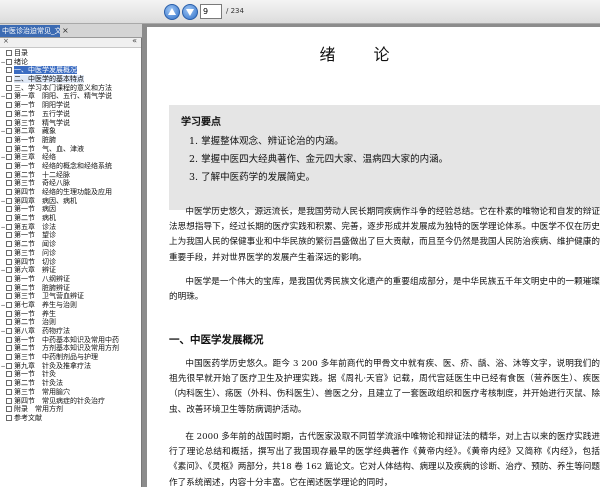  Describe the element at coordinates (42, 113) in the screenshot. I see `bookmark-label: 第二节 五行学说` at that location.